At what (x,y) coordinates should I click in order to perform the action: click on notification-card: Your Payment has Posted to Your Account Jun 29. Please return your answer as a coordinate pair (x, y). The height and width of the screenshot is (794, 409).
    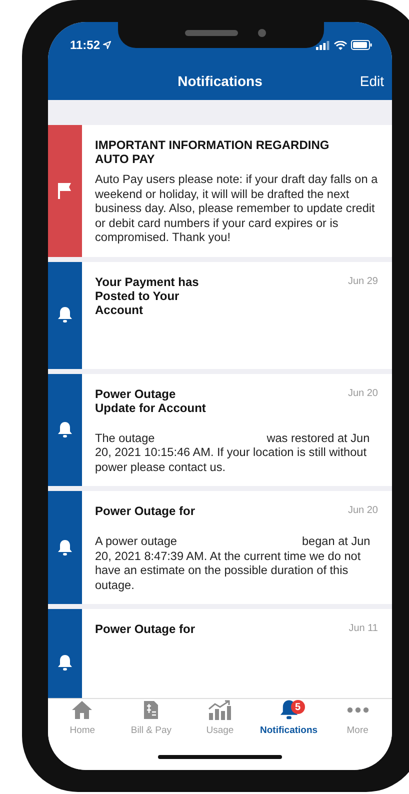
    Looking at the image, I should click on (220, 315).